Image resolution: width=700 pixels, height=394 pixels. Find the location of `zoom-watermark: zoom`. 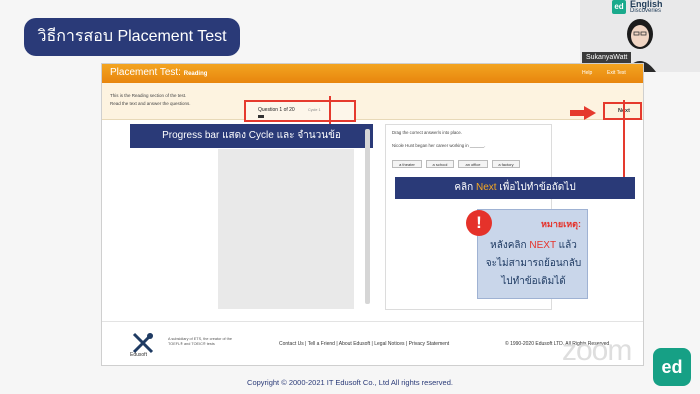

zoom-watermark: zoom is located at coordinates (597, 350).